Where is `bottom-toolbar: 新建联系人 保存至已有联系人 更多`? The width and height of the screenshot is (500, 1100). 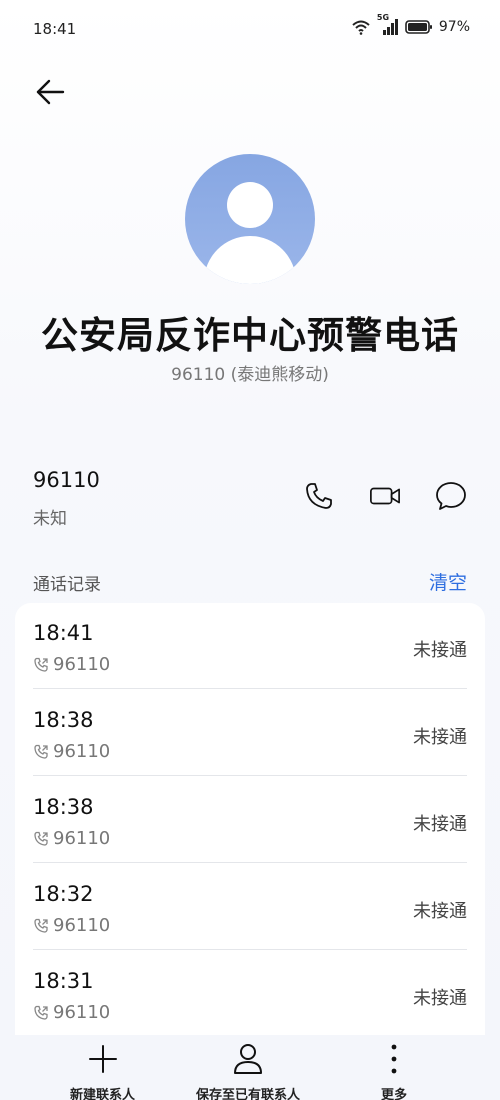
bottom-toolbar: 新建联系人 保存至已有联系人 更多 is located at coordinates (250, 1067).